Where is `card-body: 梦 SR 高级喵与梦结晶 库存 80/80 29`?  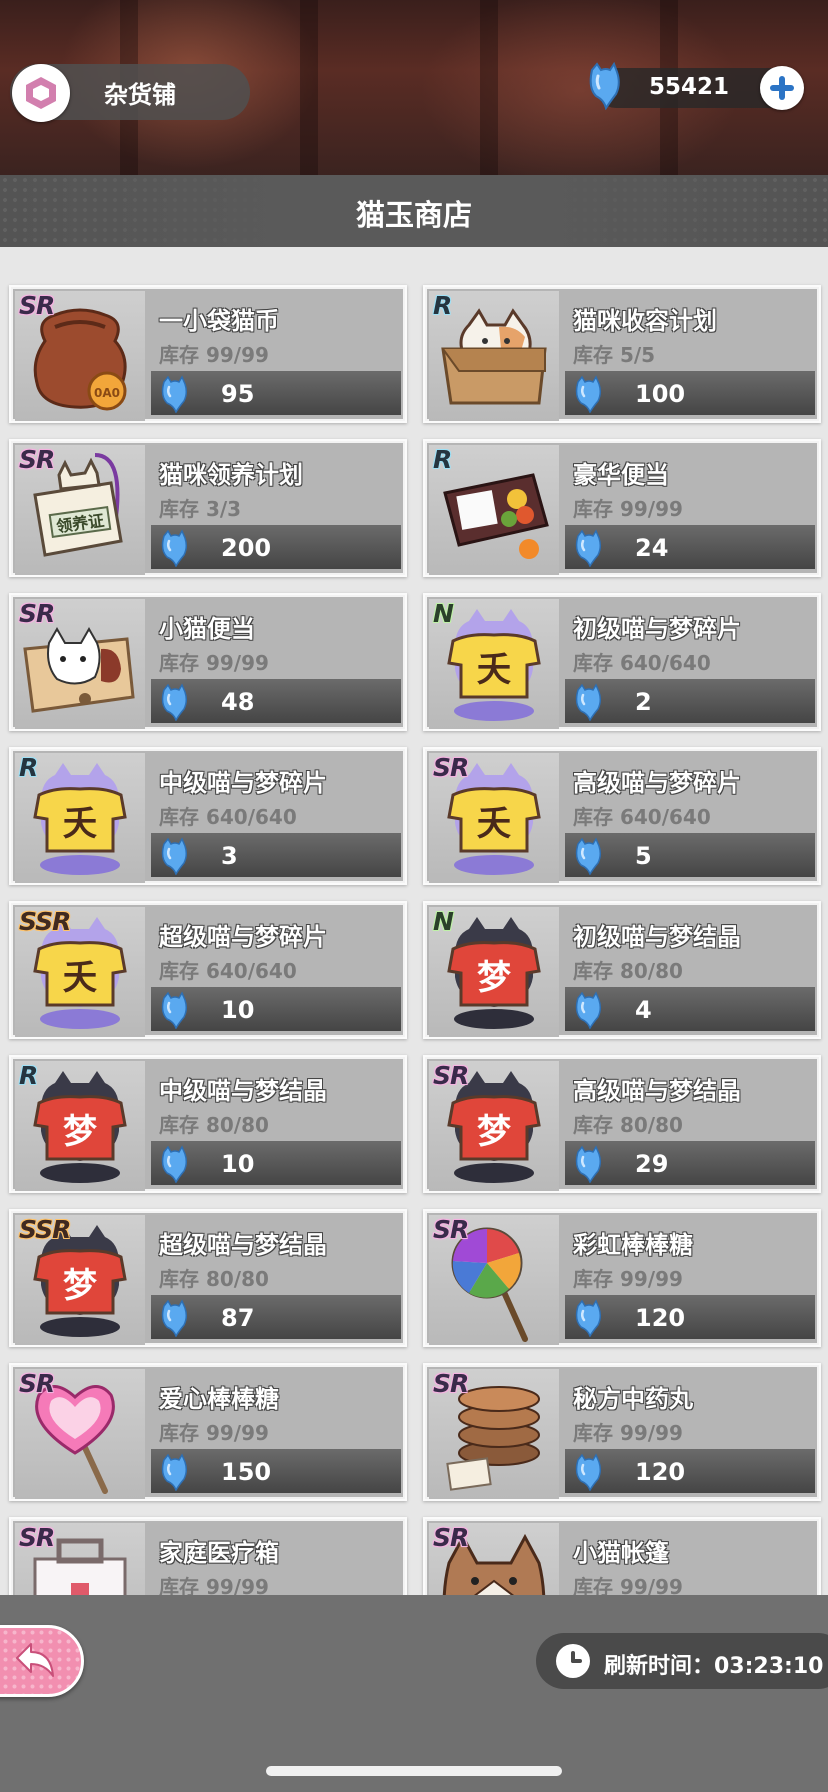
card-body: 梦 SR 高级喵与梦结晶 库存 80/80 29 is located at coordinates (622, 1125).